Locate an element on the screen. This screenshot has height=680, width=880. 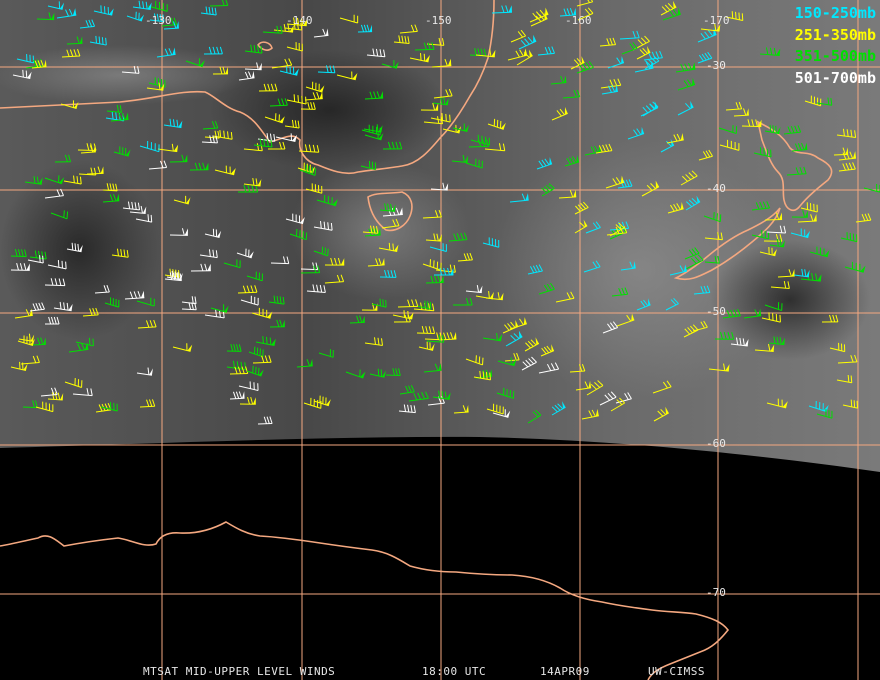
coastline is located at coordinates (247, 87).